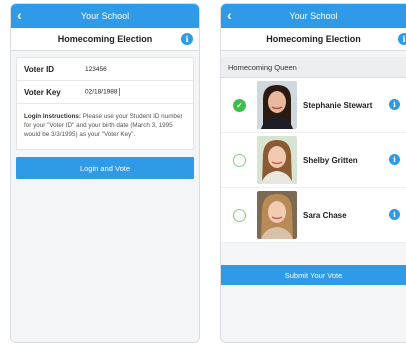 The height and width of the screenshot is (347, 406). What do you see at coordinates (330, 160) in the screenshot?
I see `candidate-name: Shelby Gritten` at bounding box center [330, 160].